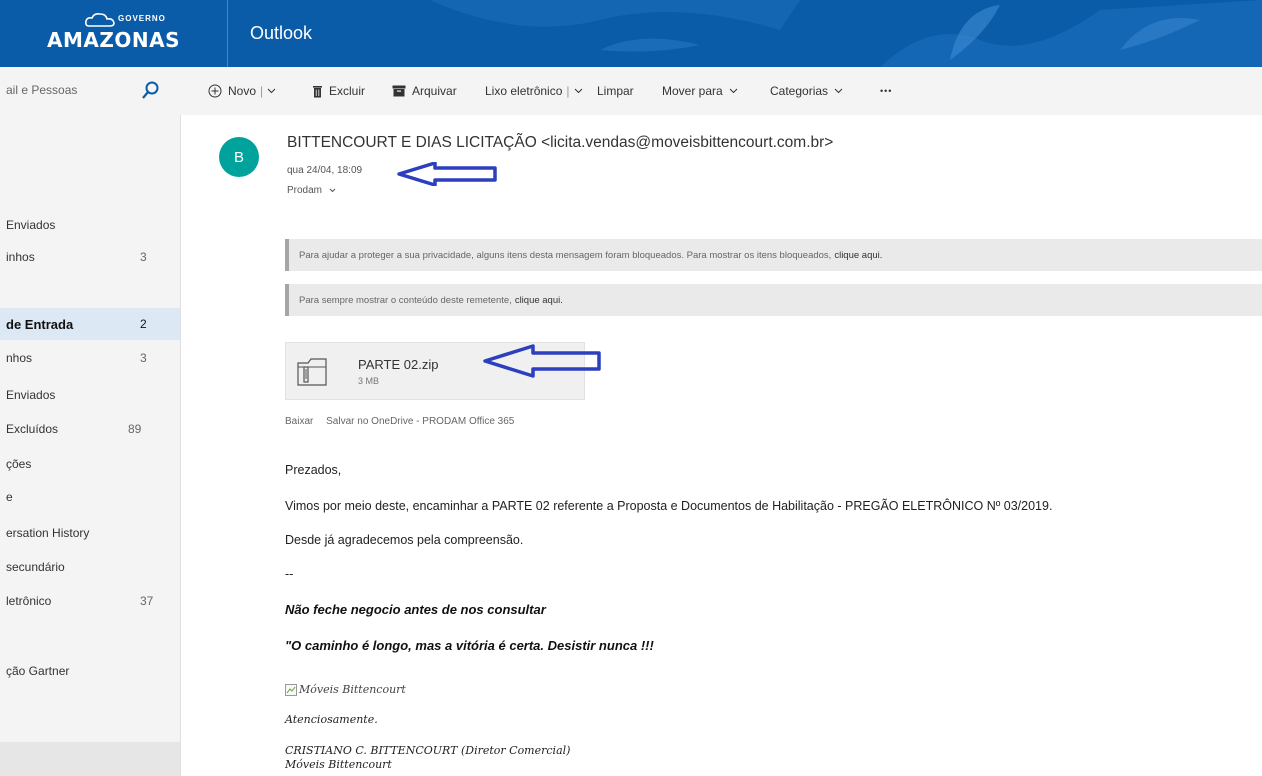 Image resolution: width=1262 pixels, height=776 pixels. I want to click on junk-label: Lixo eletrônico, so click(524, 91).